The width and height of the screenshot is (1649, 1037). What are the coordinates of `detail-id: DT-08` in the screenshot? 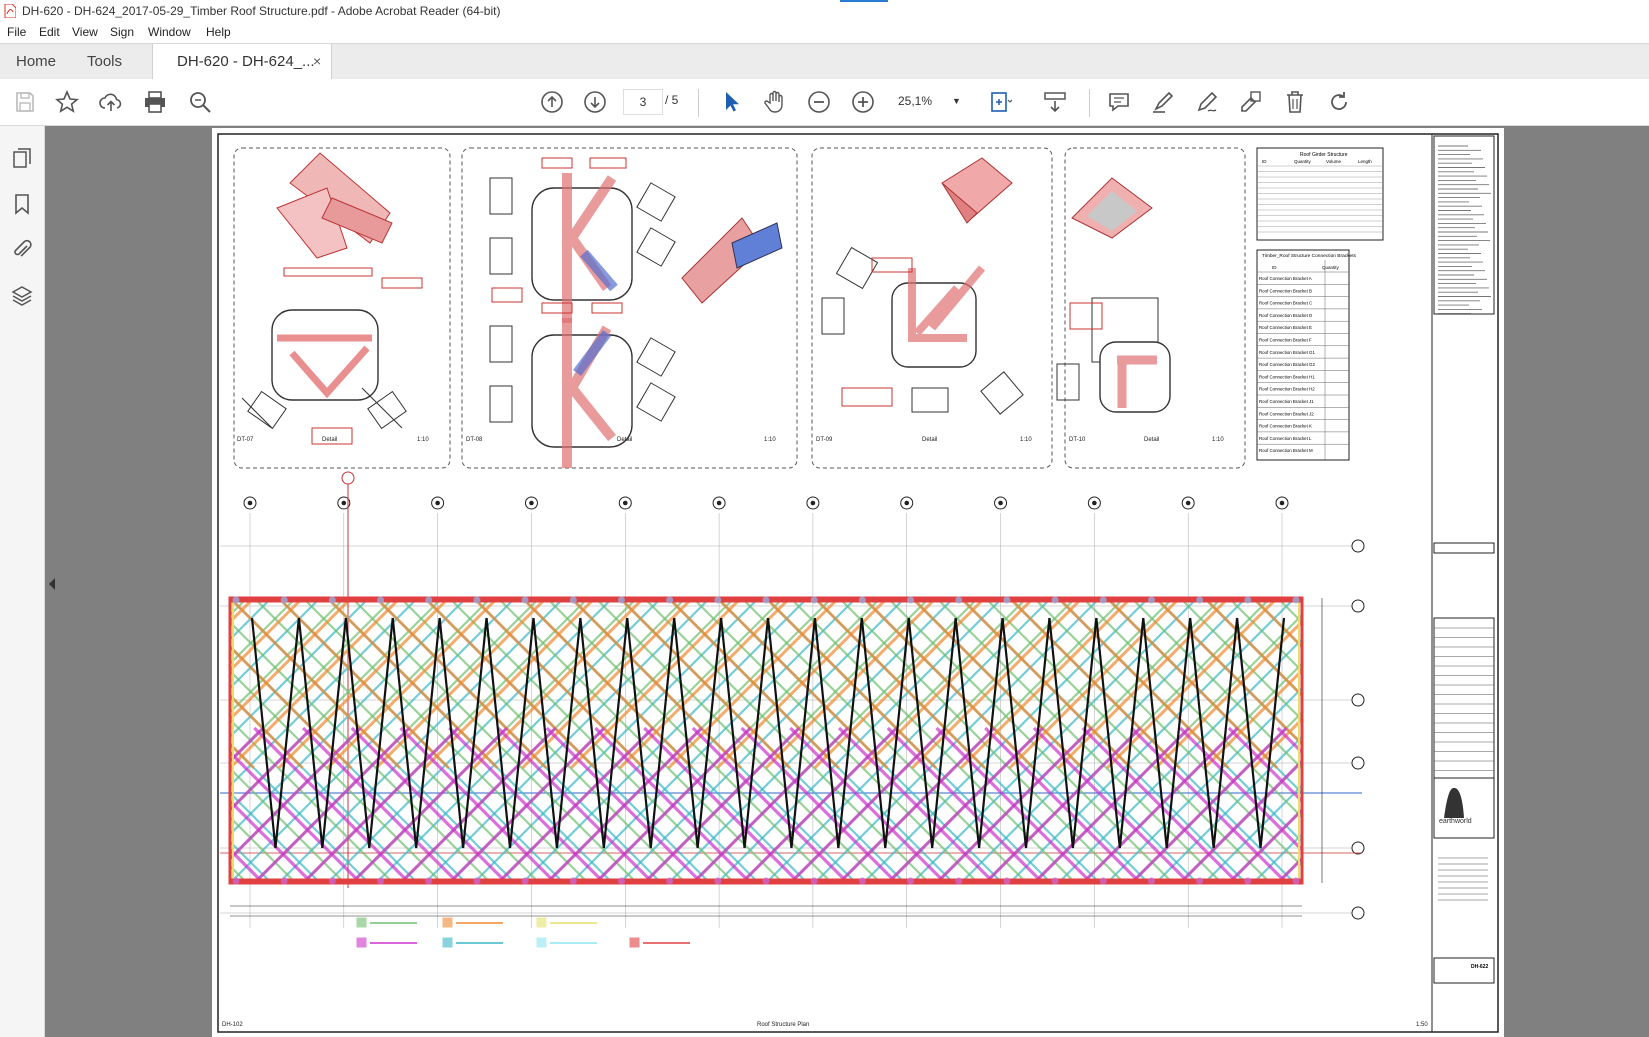 It's located at (474, 440).